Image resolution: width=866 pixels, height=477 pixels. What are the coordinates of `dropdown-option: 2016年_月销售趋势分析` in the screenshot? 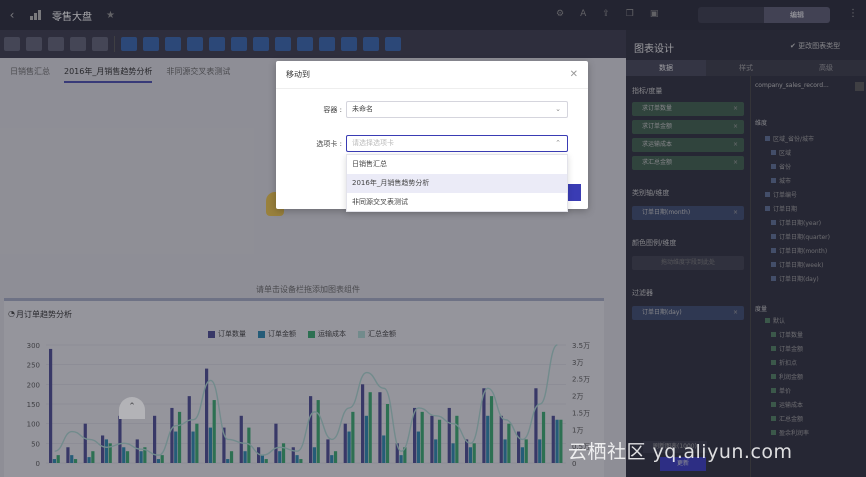 It's located at (457, 183).